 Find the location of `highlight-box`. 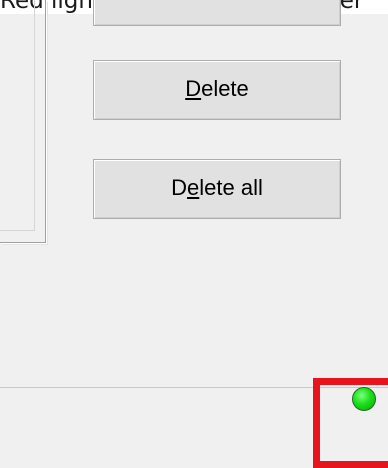

highlight-box is located at coordinates (350, 423).